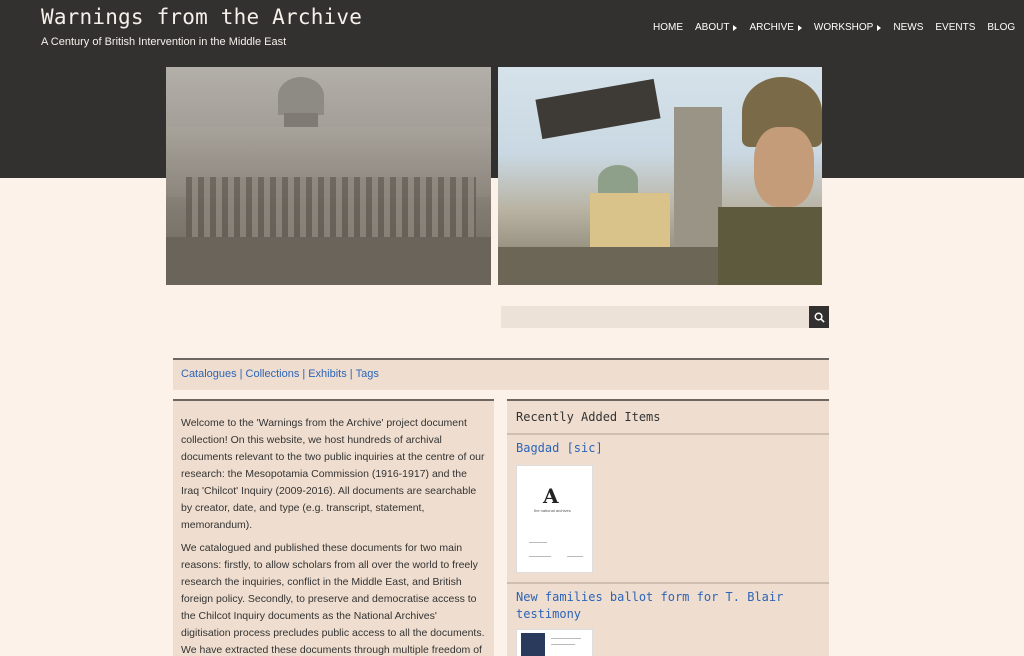  I want to click on nav-about-label: ABOUT, so click(712, 27).